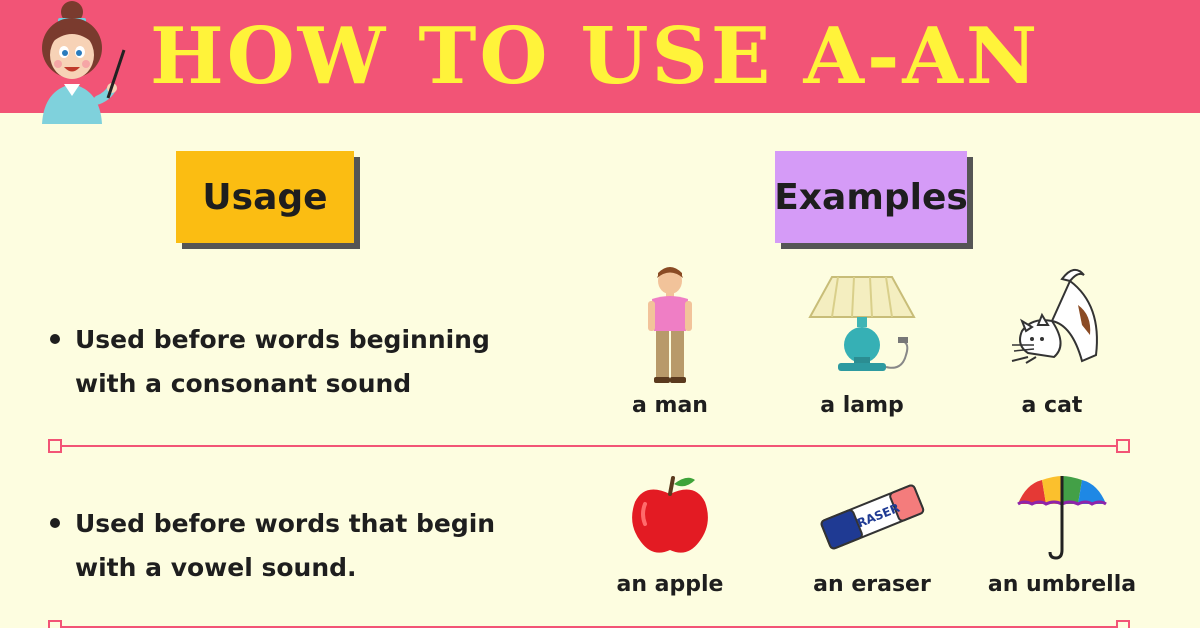 The image size is (1200, 628). I want to click on example-man: a man, so click(670, 347).